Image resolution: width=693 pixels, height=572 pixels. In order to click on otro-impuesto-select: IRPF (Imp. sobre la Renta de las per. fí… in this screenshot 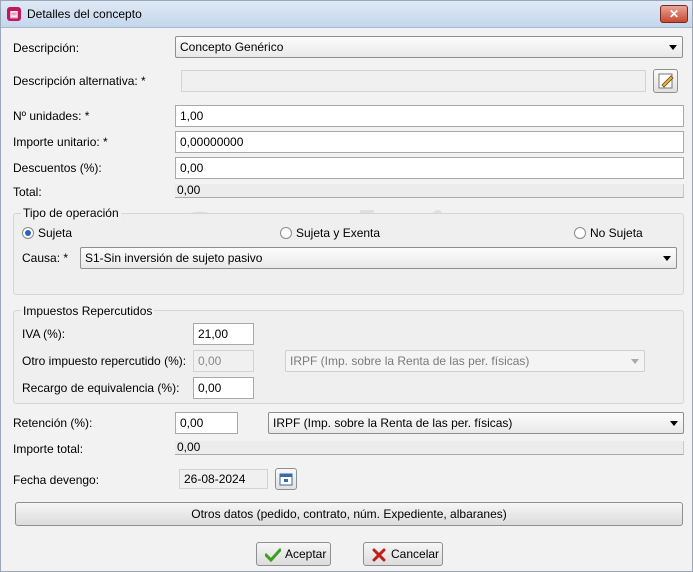, I will do `click(465, 361)`.